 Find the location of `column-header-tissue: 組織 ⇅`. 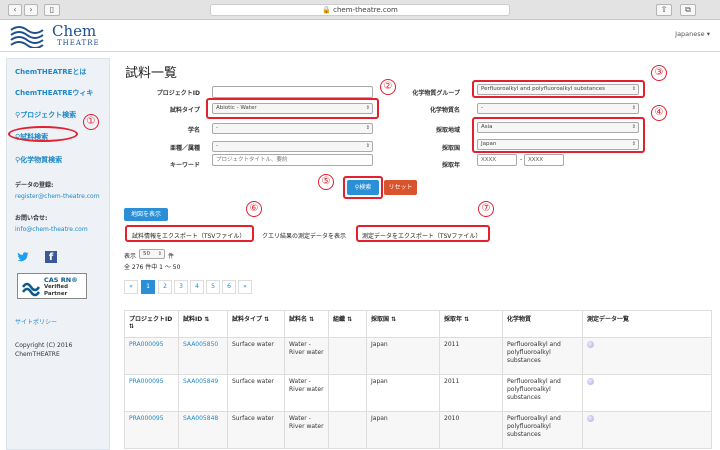

column-header-tissue: 組織 ⇅ is located at coordinates (347, 324).